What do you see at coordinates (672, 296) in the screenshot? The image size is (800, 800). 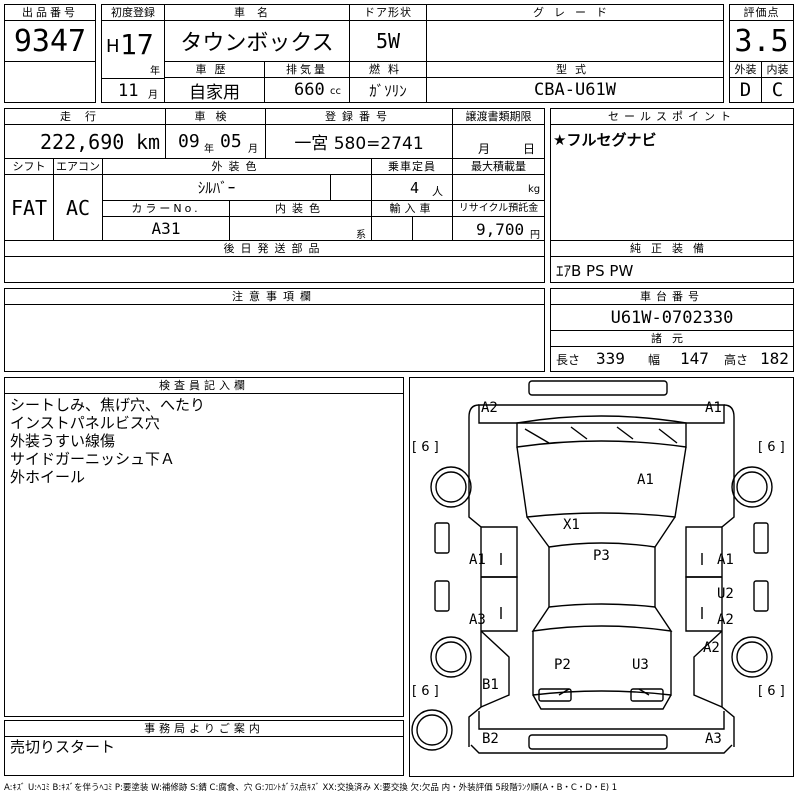 I see `chassis-label: 車台番号` at bounding box center [672, 296].